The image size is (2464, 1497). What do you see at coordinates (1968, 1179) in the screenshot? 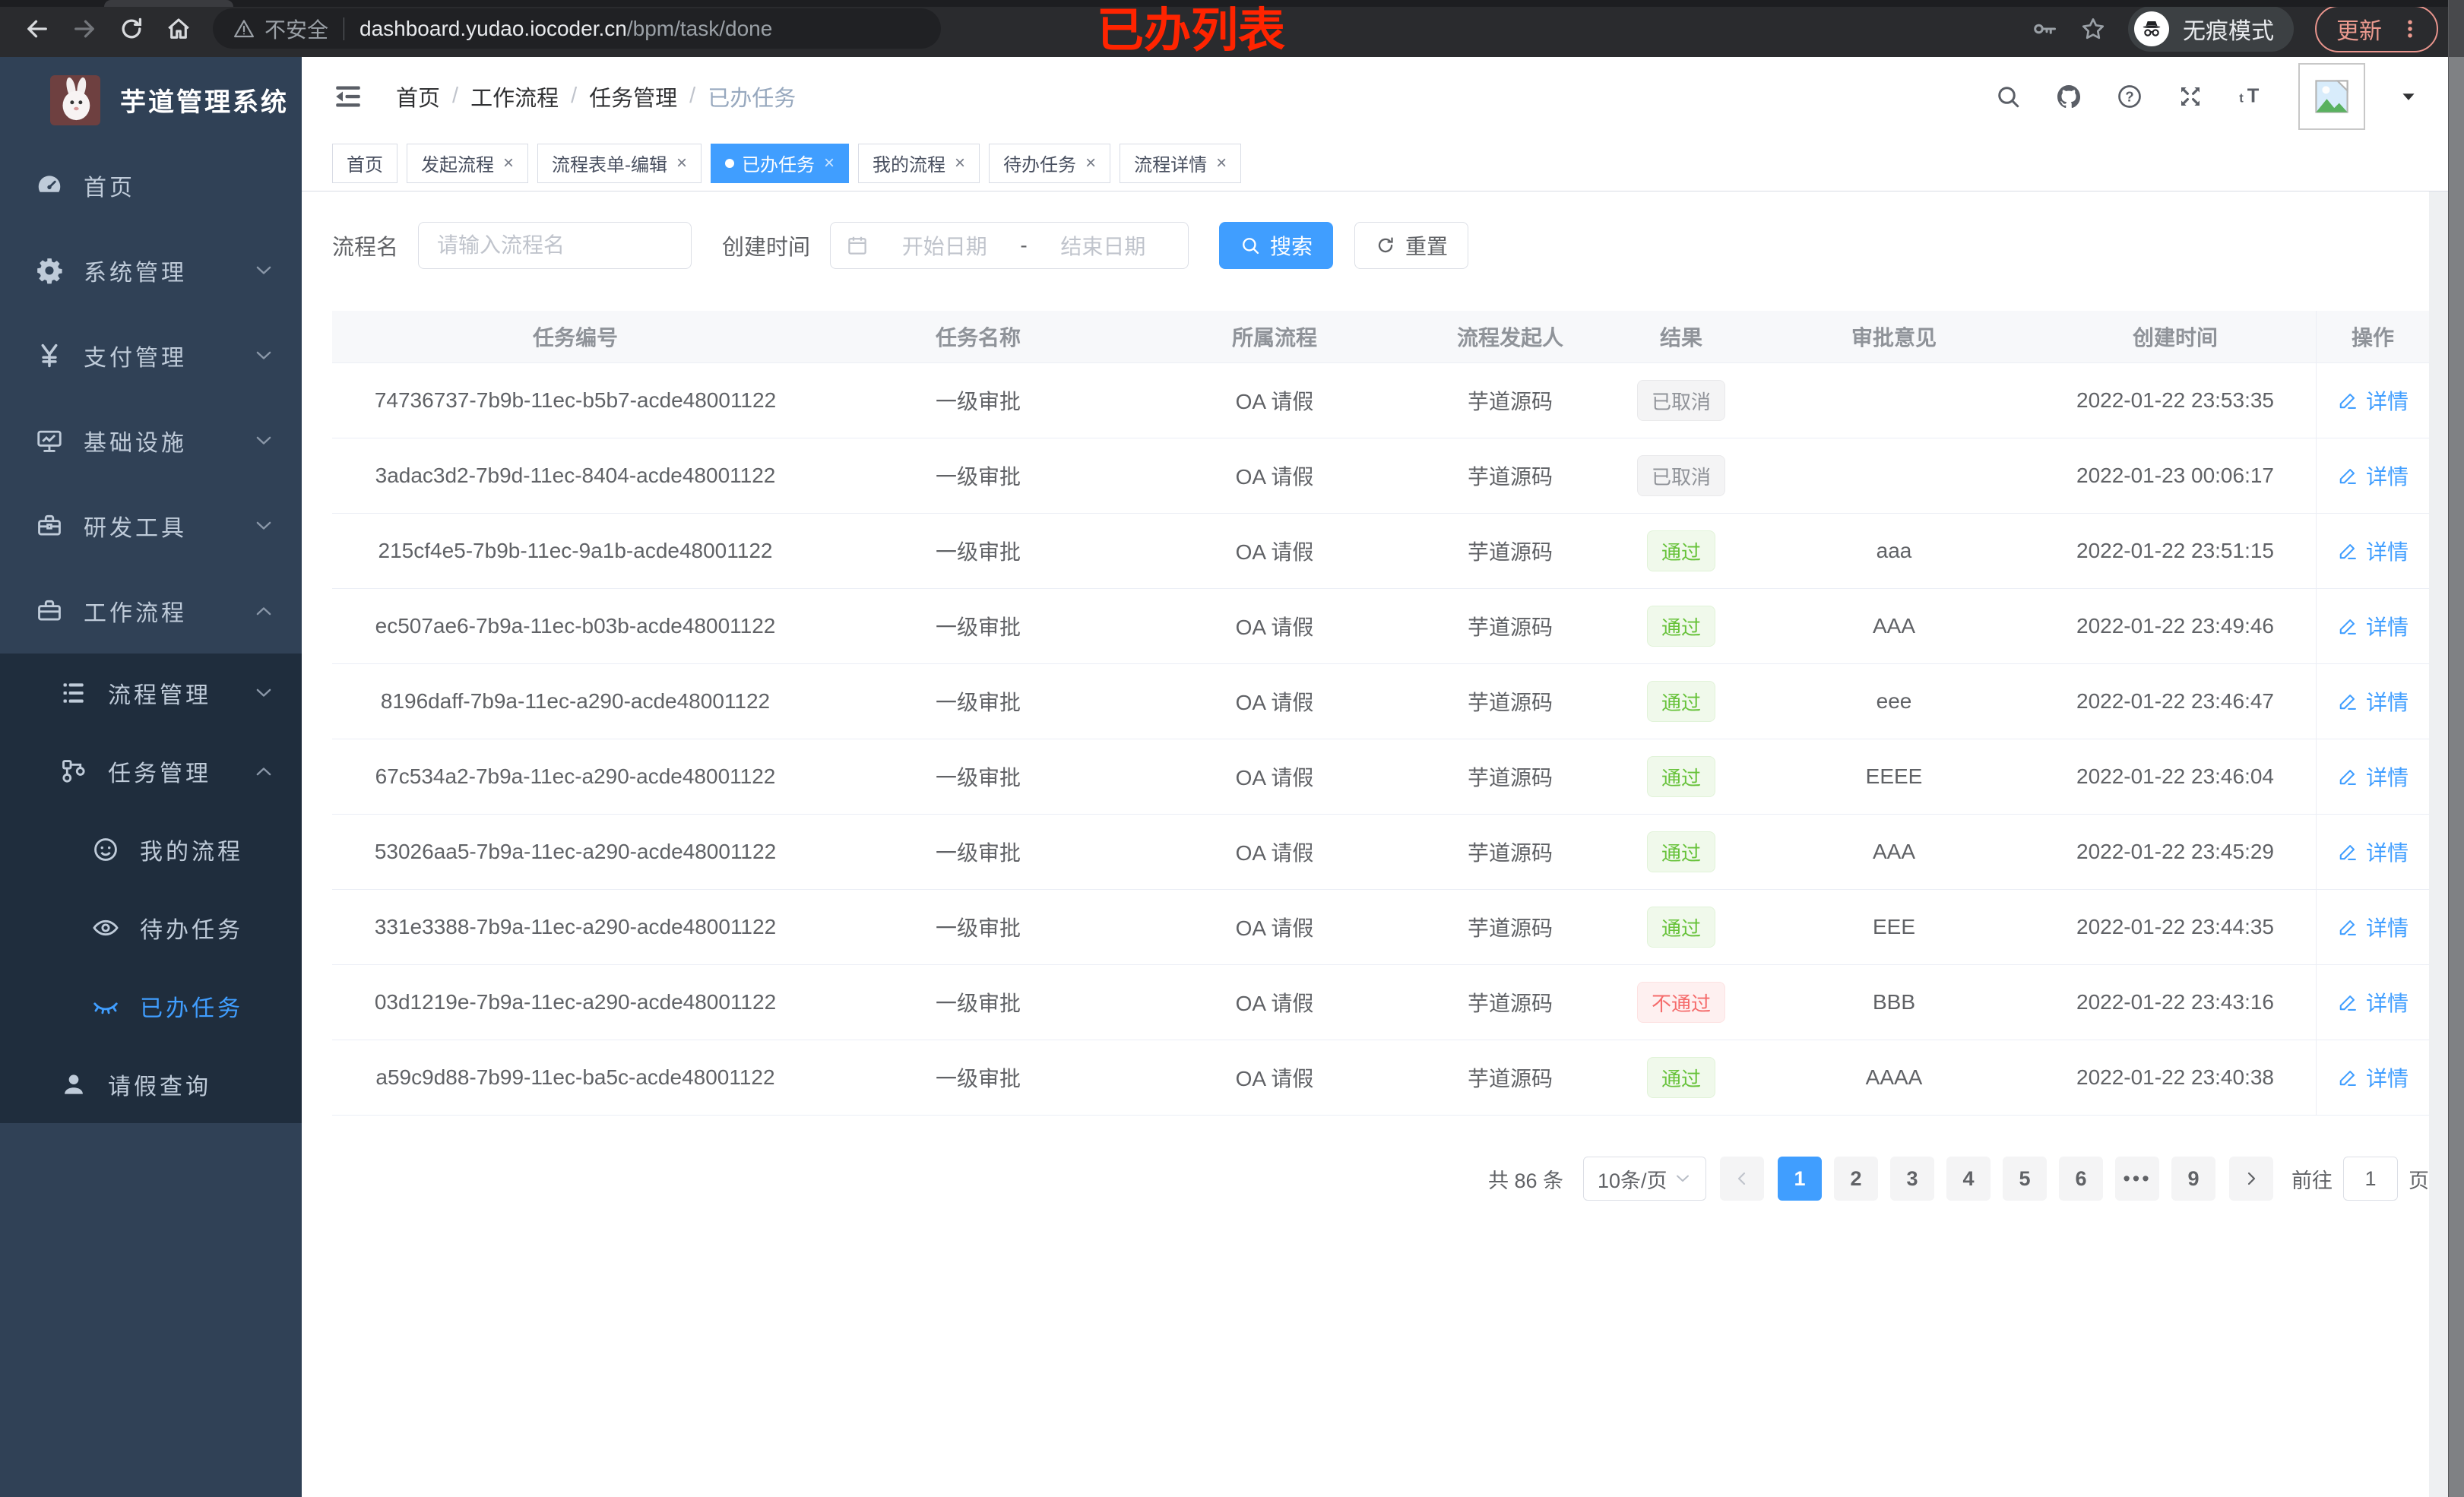
I see `page-button: 4` at bounding box center [1968, 1179].